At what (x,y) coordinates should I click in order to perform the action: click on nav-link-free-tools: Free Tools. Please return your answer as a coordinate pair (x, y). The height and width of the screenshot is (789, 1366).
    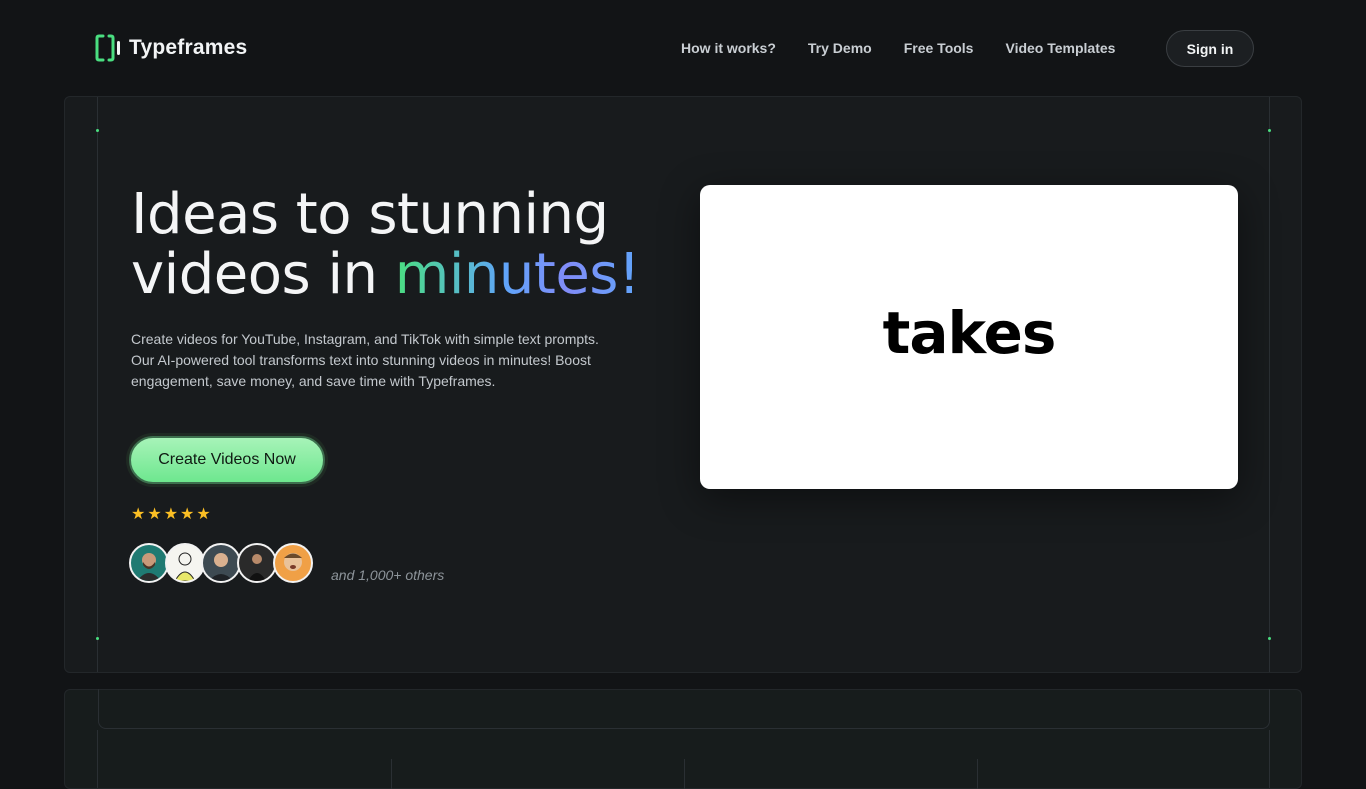
    Looking at the image, I should click on (939, 48).